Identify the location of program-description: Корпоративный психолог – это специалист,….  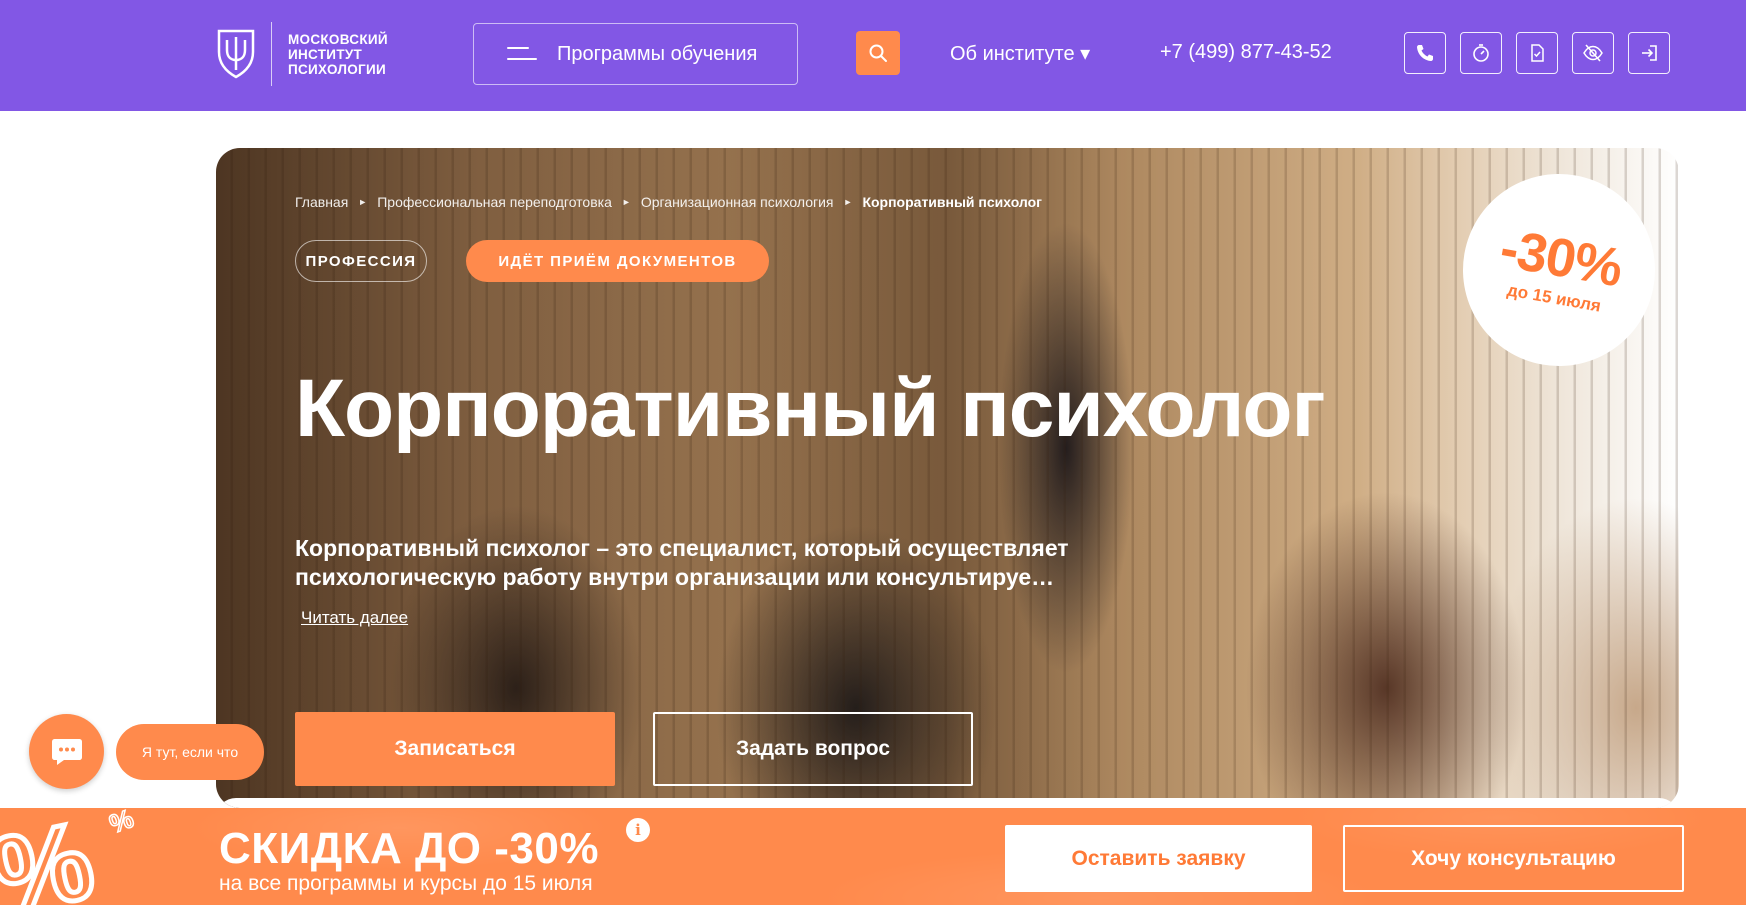
(682, 562).